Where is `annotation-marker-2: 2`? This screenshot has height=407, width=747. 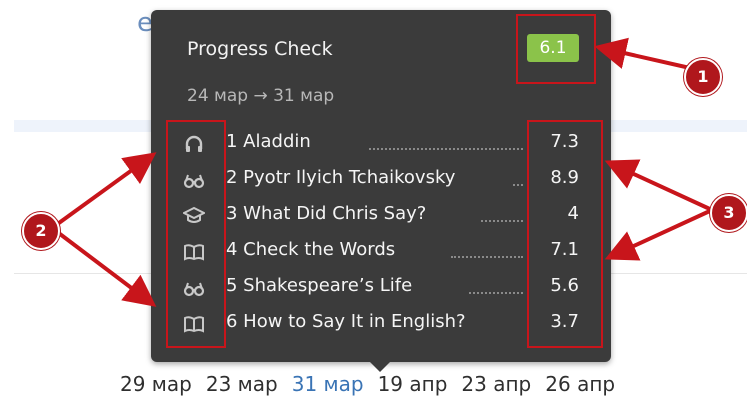 annotation-marker-2: 2 is located at coordinates (41, 231).